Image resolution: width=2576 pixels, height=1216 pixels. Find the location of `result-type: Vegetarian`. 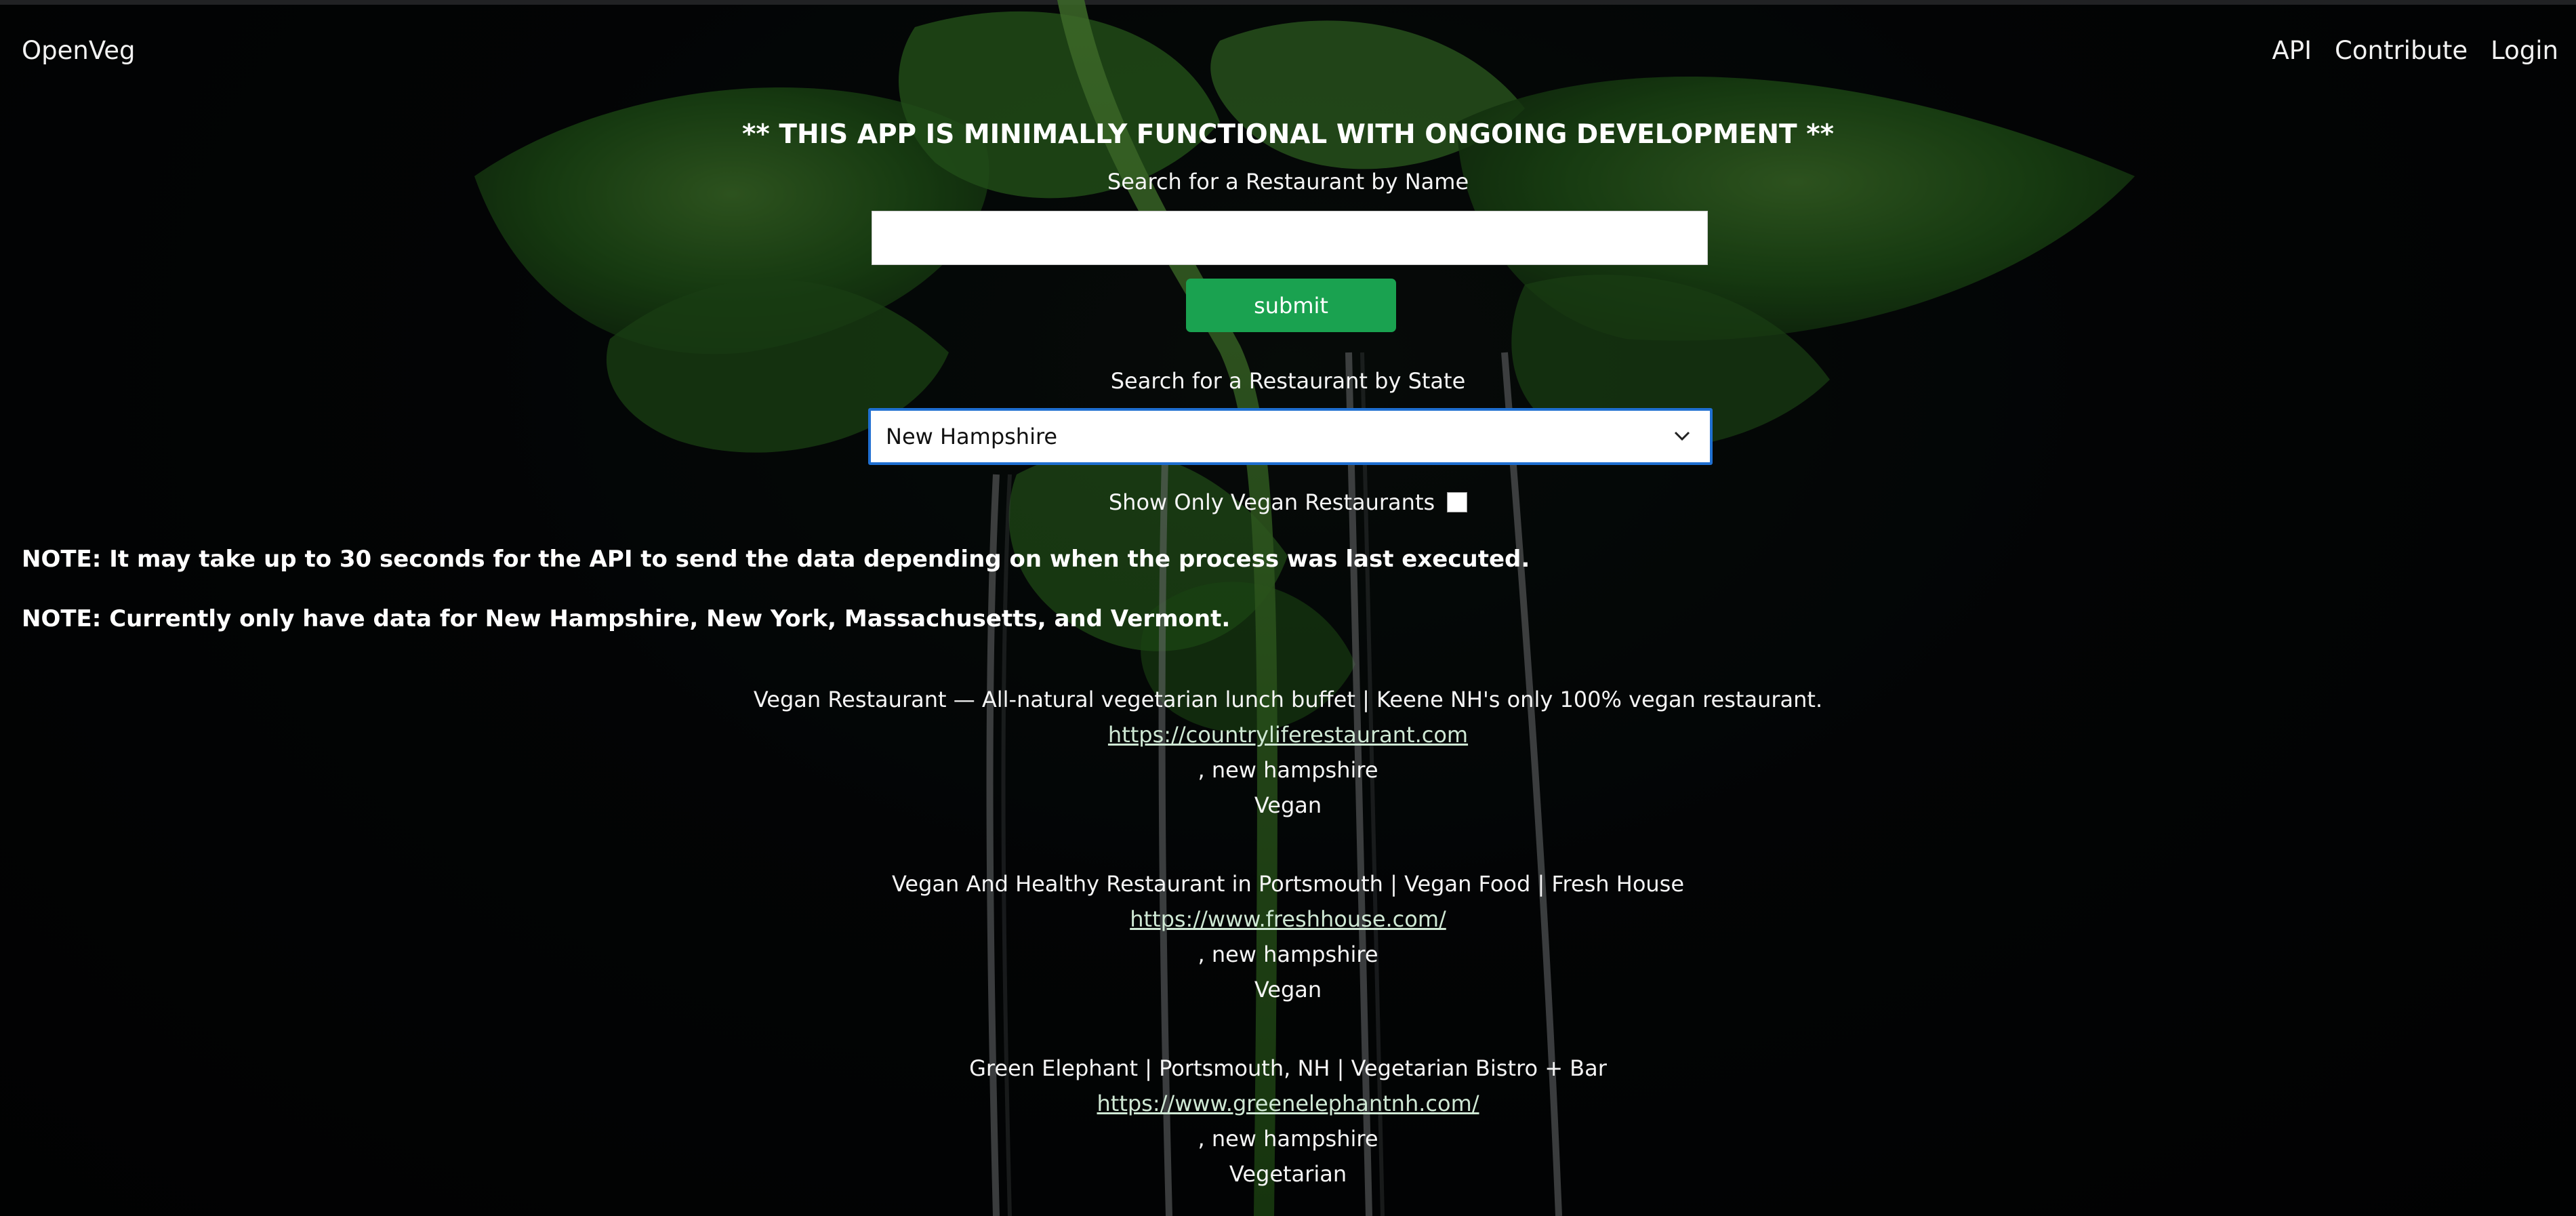

result-type: Vegetarian is located at coordinates (1288, 1174).